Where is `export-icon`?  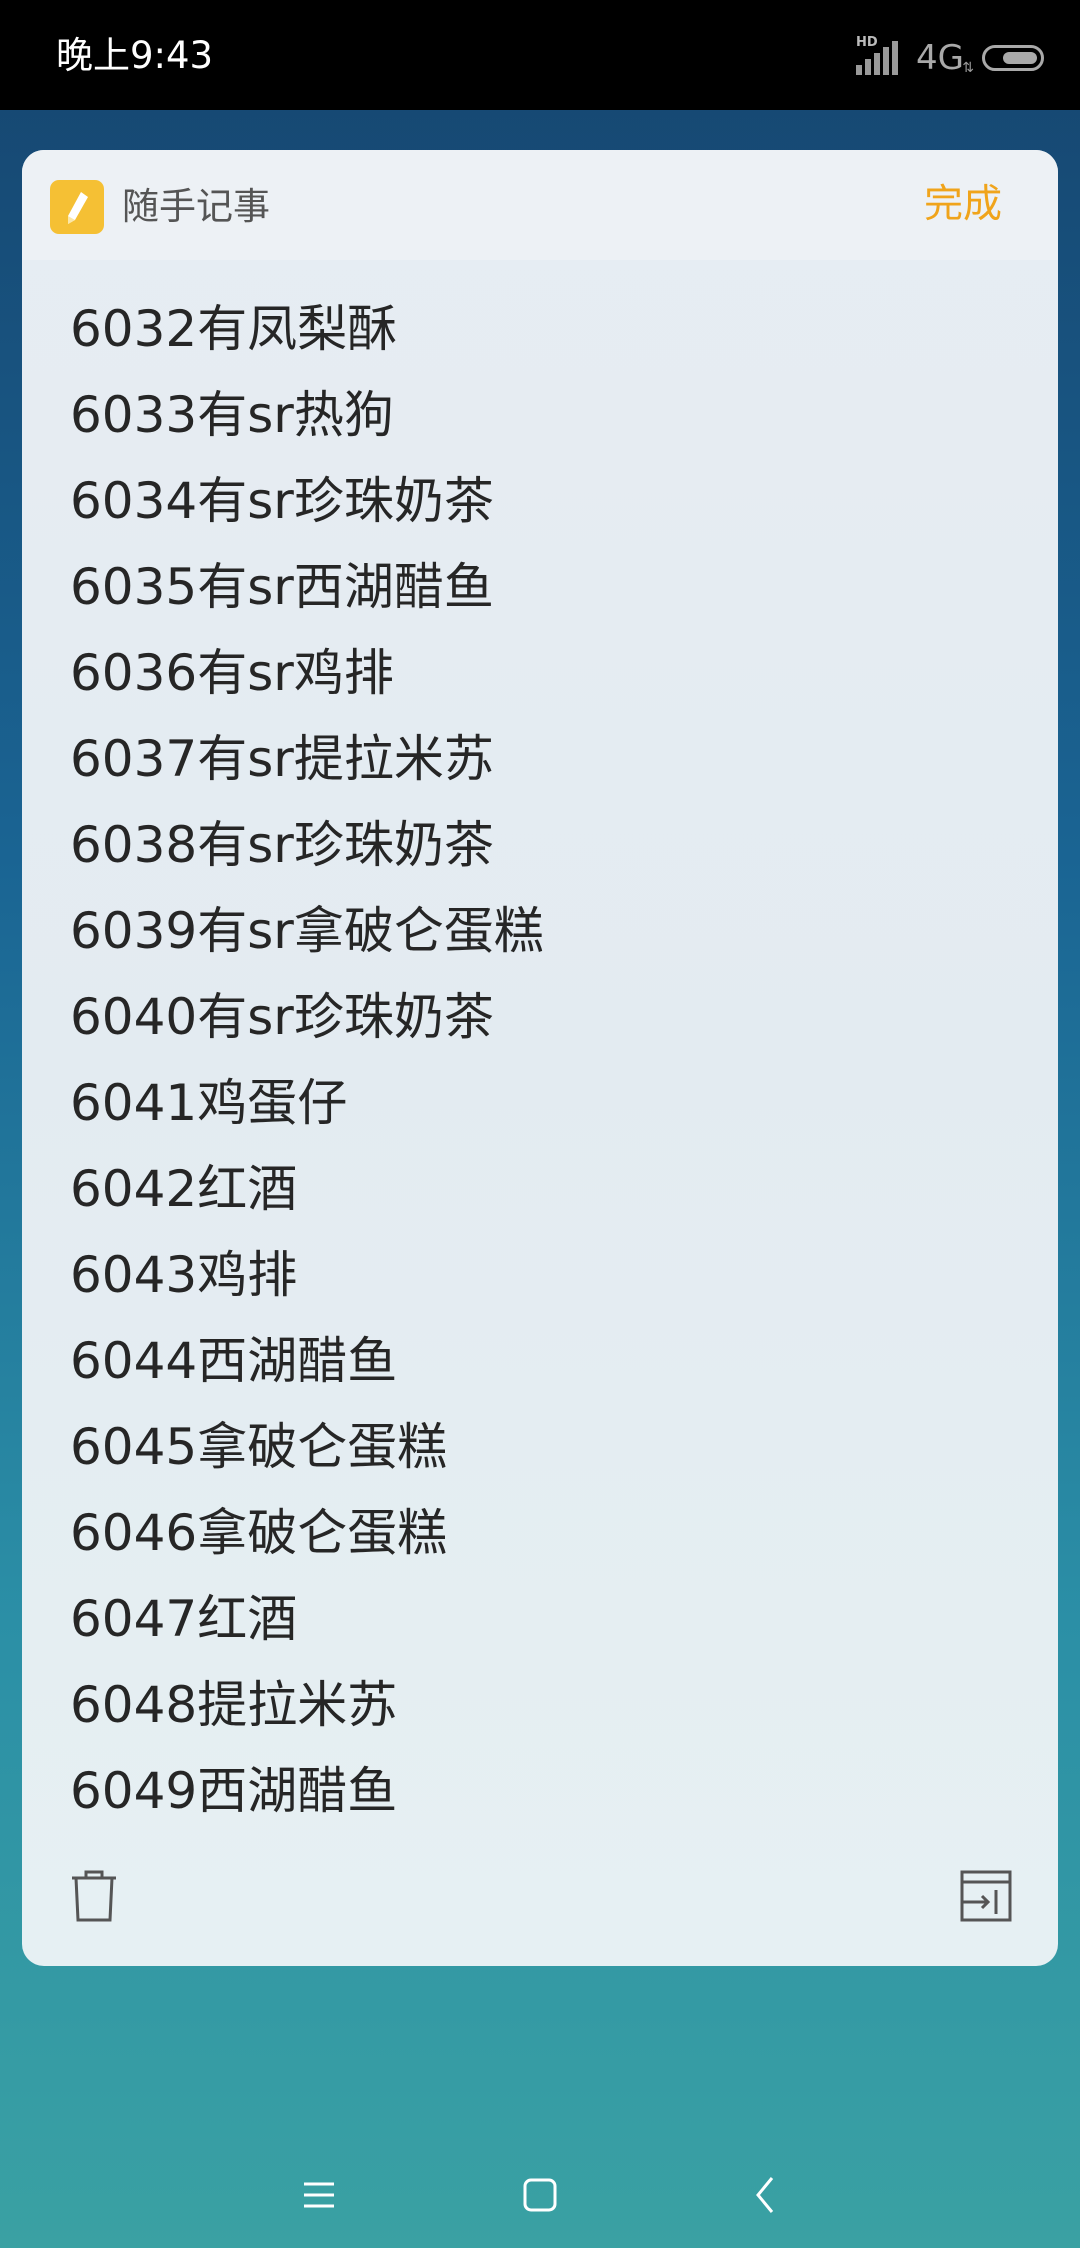
export-icon is located at coordinates (986, 1896).